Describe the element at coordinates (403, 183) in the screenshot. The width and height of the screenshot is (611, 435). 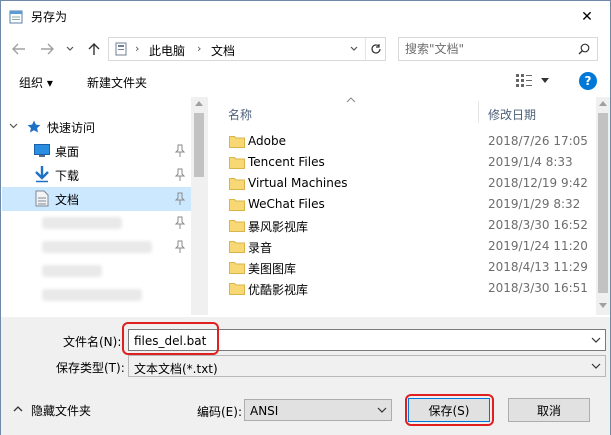
I see `file-row: Virtual Machines 2018/12/19 9:42` at that location.